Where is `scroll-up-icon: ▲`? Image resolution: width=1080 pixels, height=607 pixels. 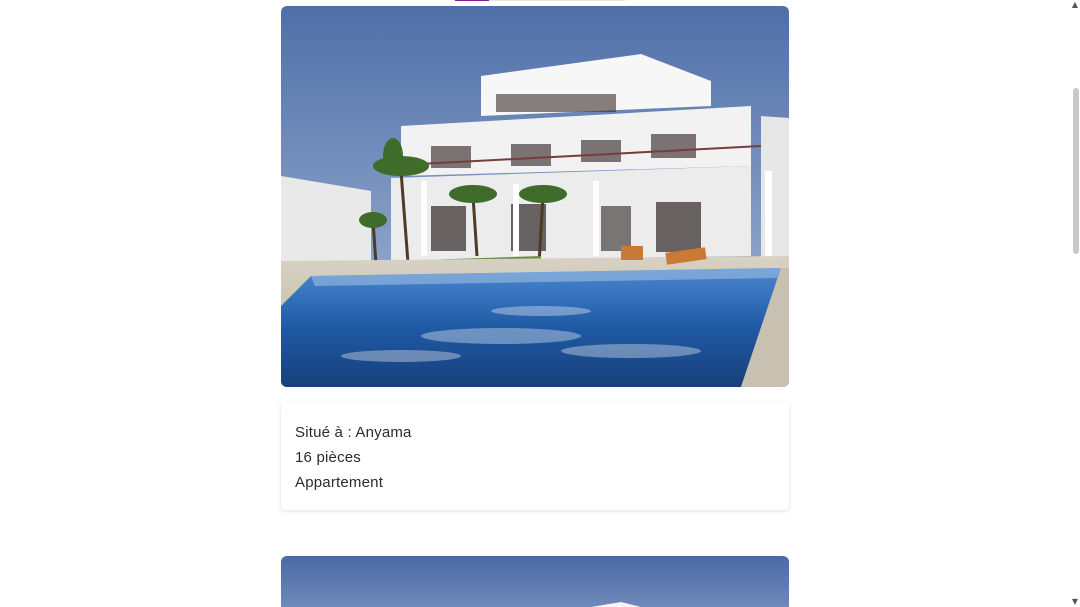 scroll-up-icon: ▲ is located at coordinates (1075, 5).